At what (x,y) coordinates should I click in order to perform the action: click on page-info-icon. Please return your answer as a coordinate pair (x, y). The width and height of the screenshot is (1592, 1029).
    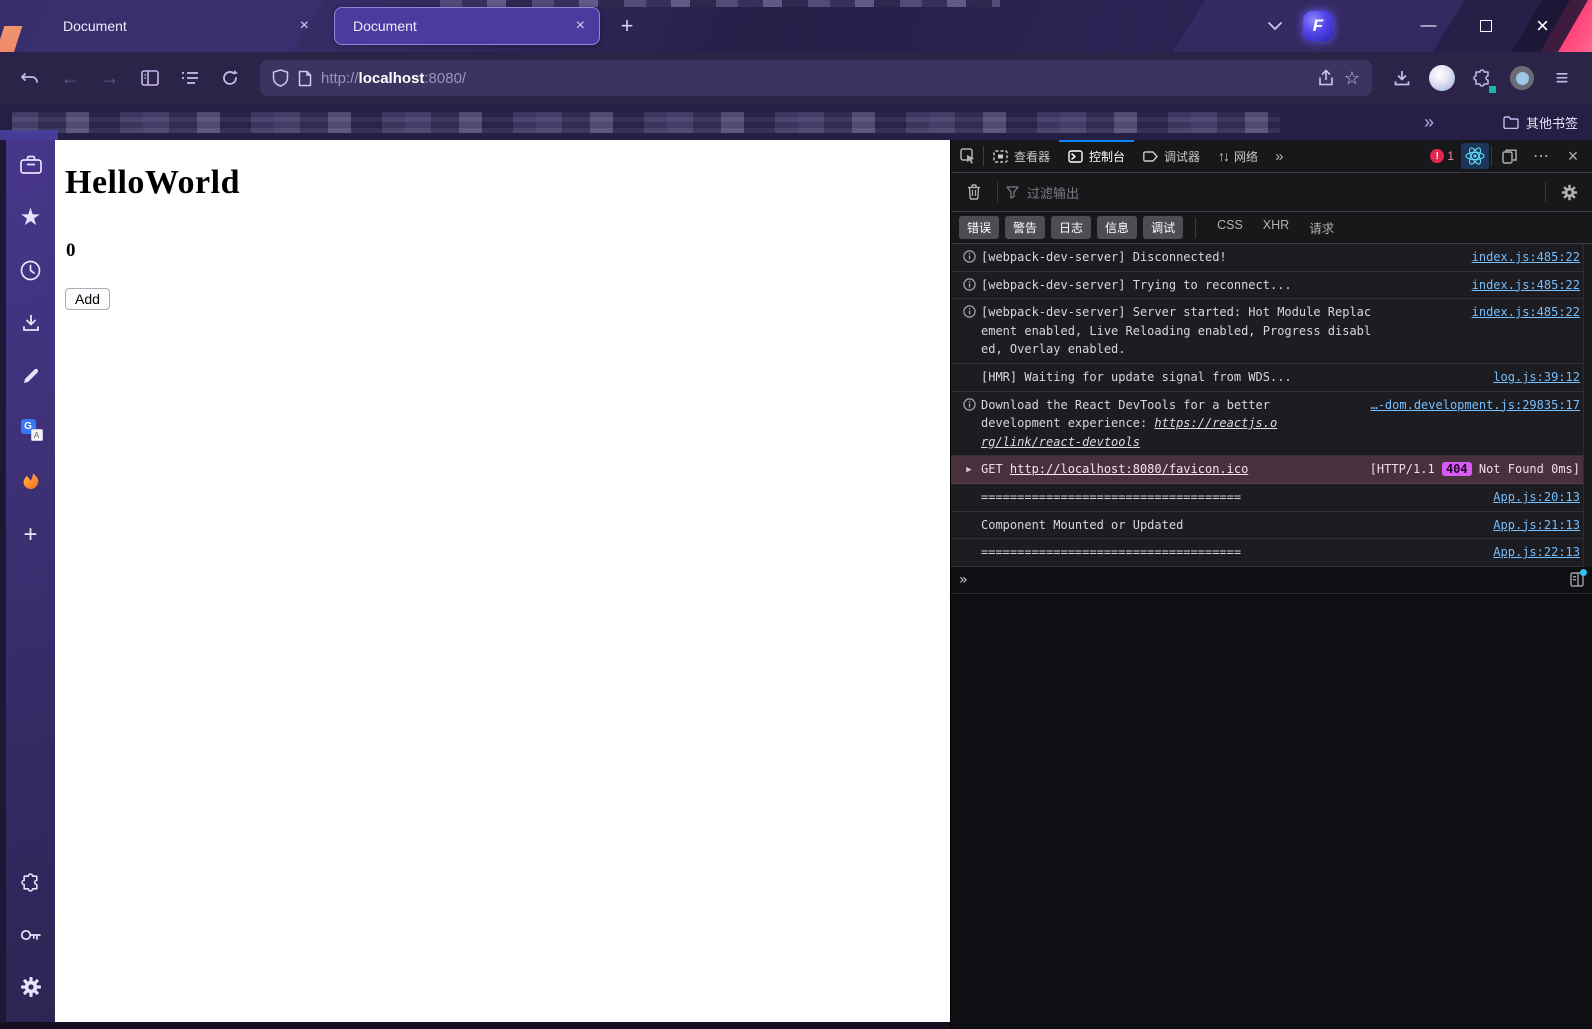
    Looking at the image, I should click on (305, 78).